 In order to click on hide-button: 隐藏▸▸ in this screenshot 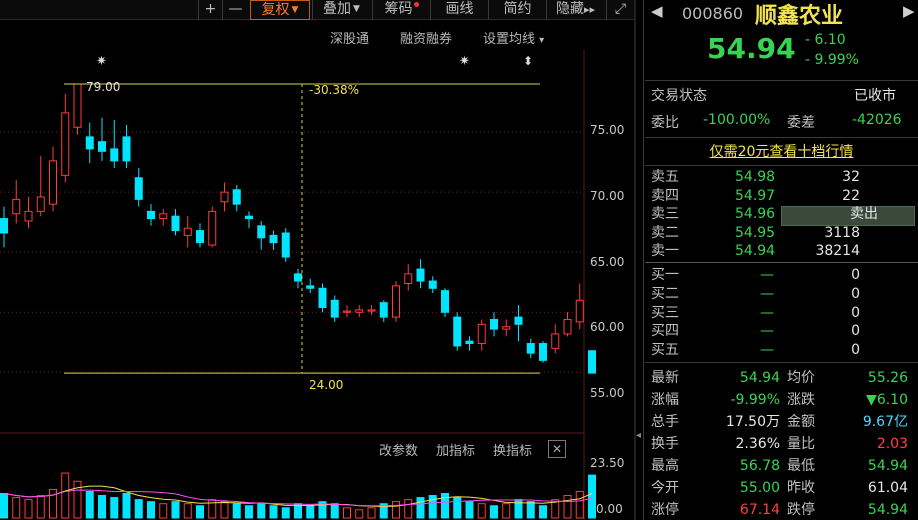, I will do `click(575, 10)`.